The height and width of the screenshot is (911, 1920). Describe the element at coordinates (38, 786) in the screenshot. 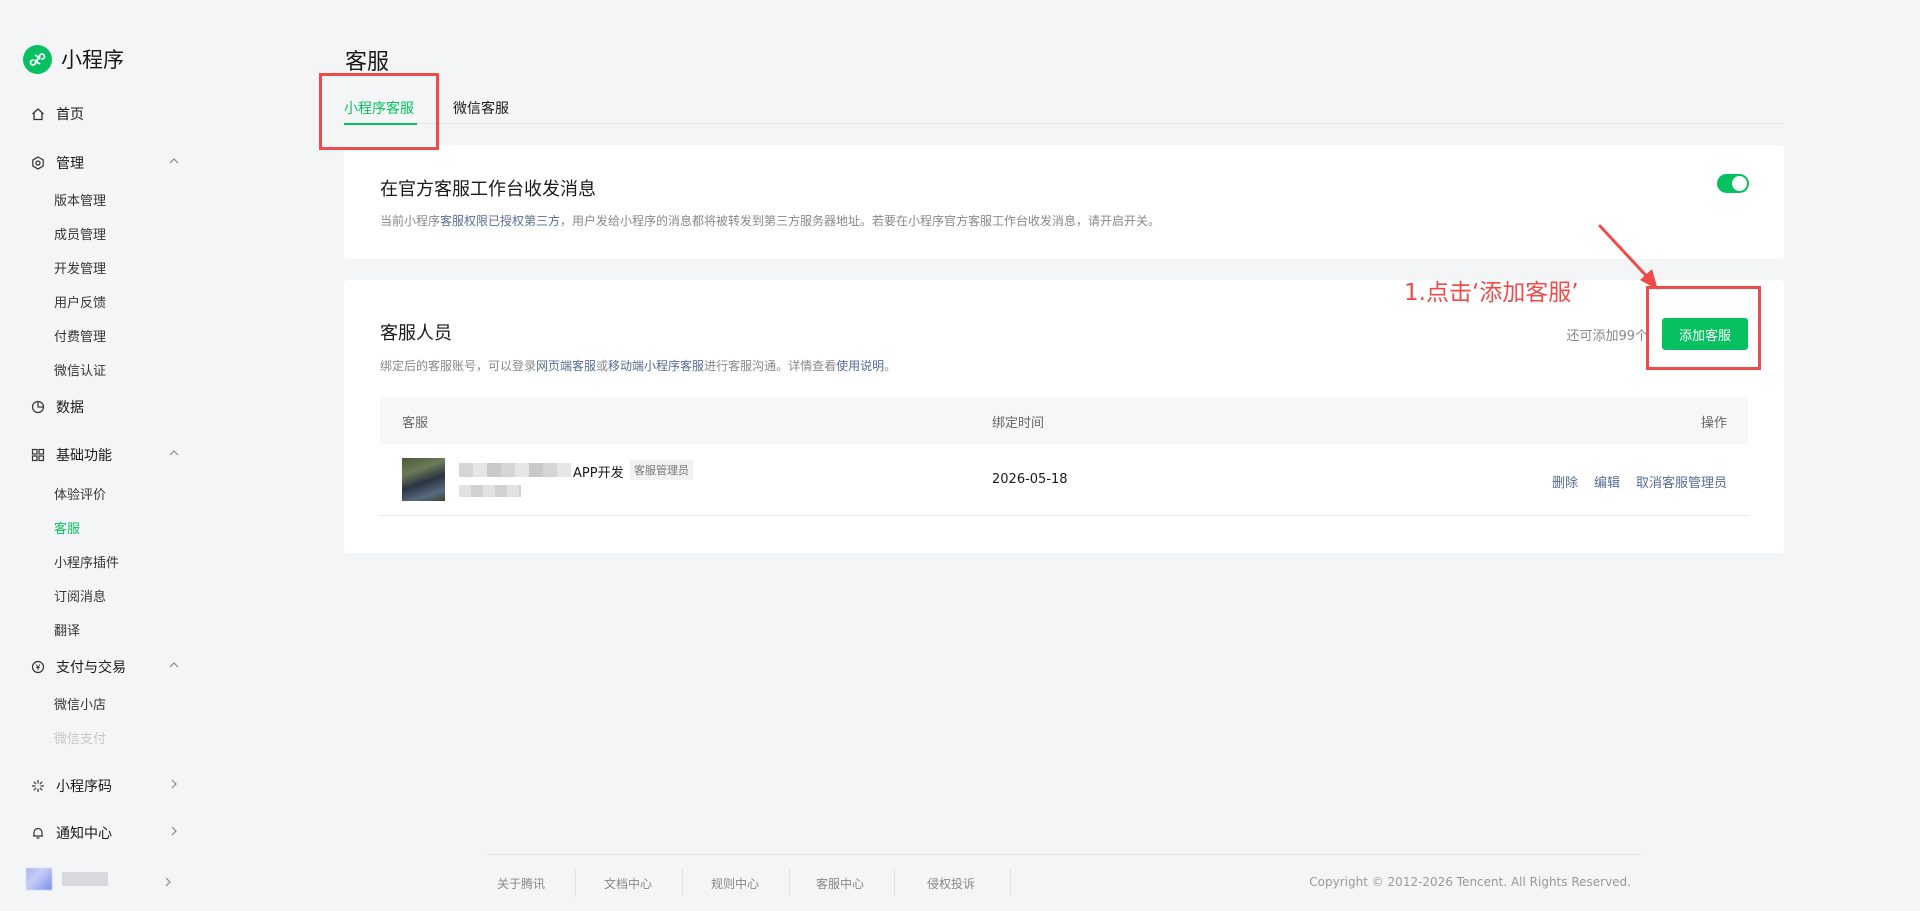

I see `qrcode-icon` at that location.